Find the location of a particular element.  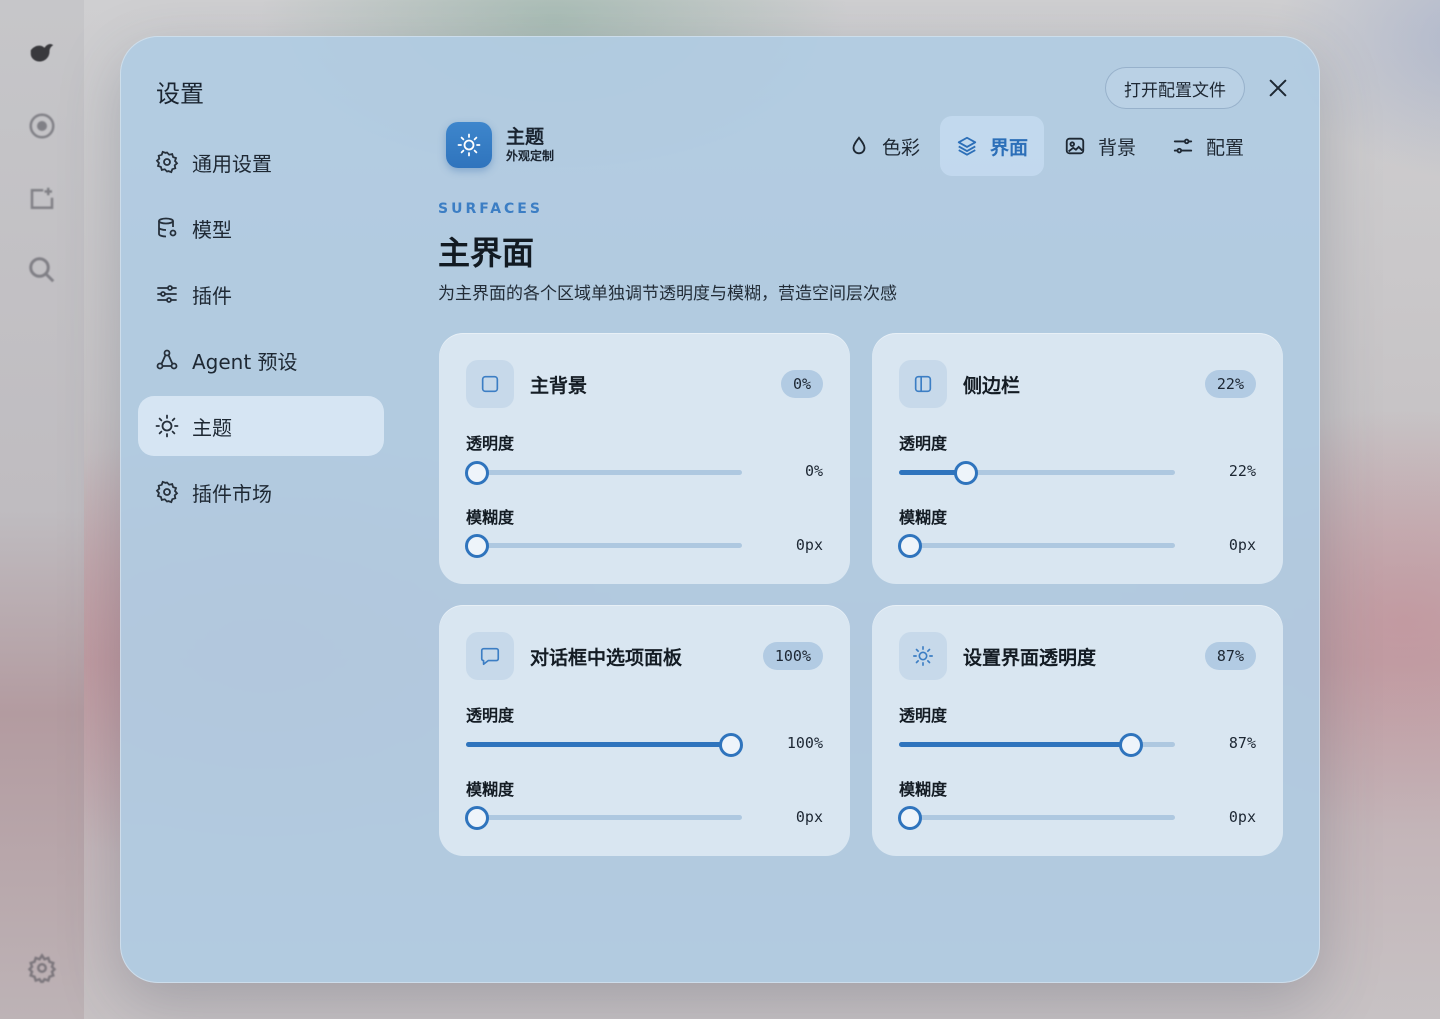

image-icon is located at coordinates (1075, 146).